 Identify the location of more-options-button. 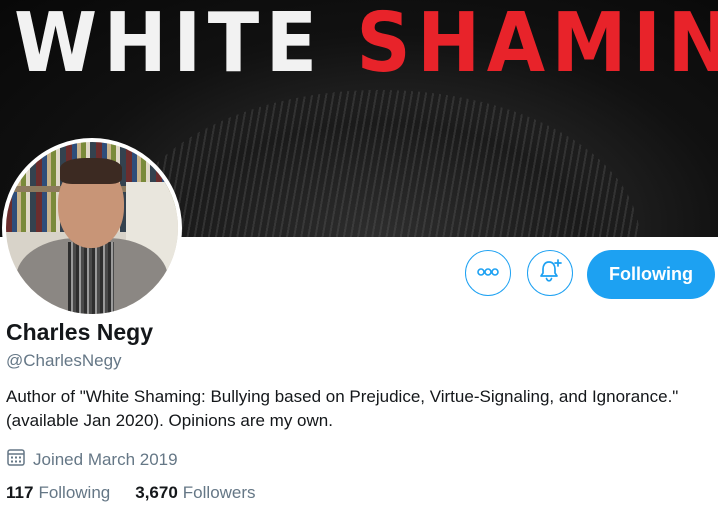
(488, 273).